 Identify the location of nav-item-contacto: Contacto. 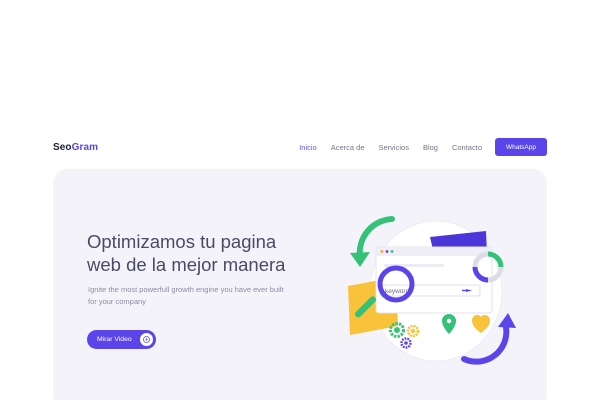
(467, 147).